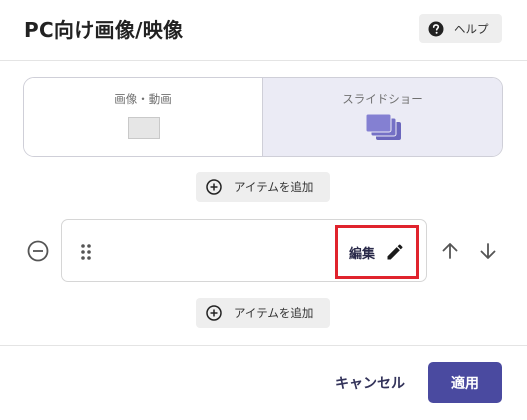 This screenshot has height=420, width=527. I want to click on move-down-button, so click(488, 251).